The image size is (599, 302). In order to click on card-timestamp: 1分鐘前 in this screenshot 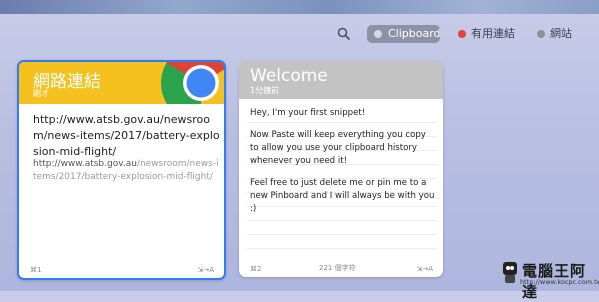, I will do `click(265, 90)`.